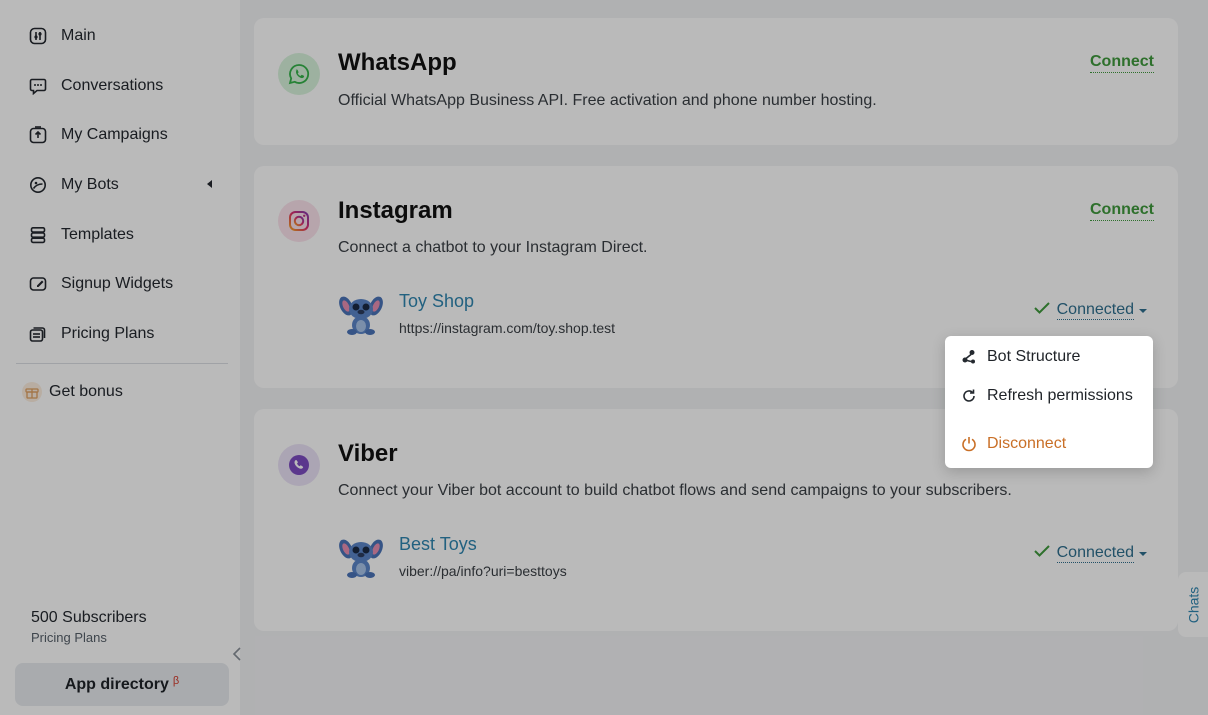 Image resolution: width=1208 pixels, height=715 pixels. Describe the element at coordinates (969, 396) in the screenshot. I see `refresh-icon` at that location.